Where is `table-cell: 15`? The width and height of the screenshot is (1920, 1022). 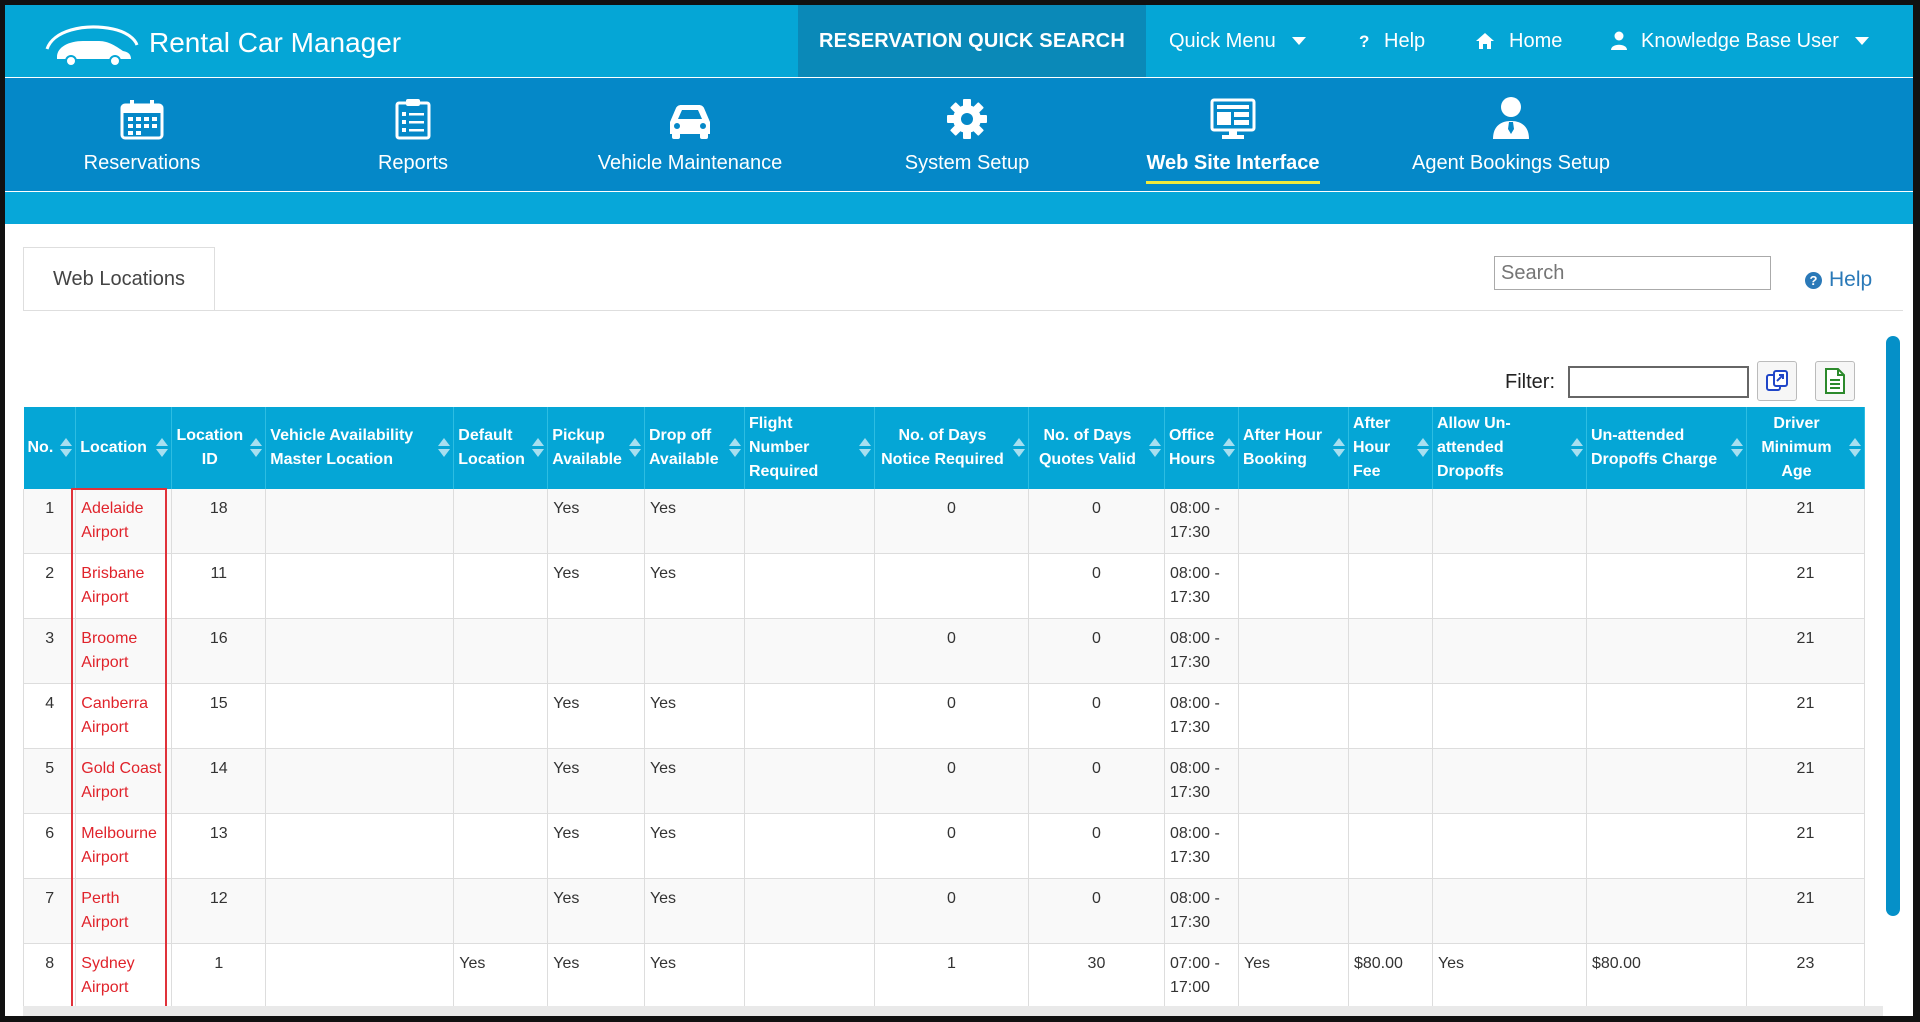 table-cell: 15 is located at coordinates (219, 716).